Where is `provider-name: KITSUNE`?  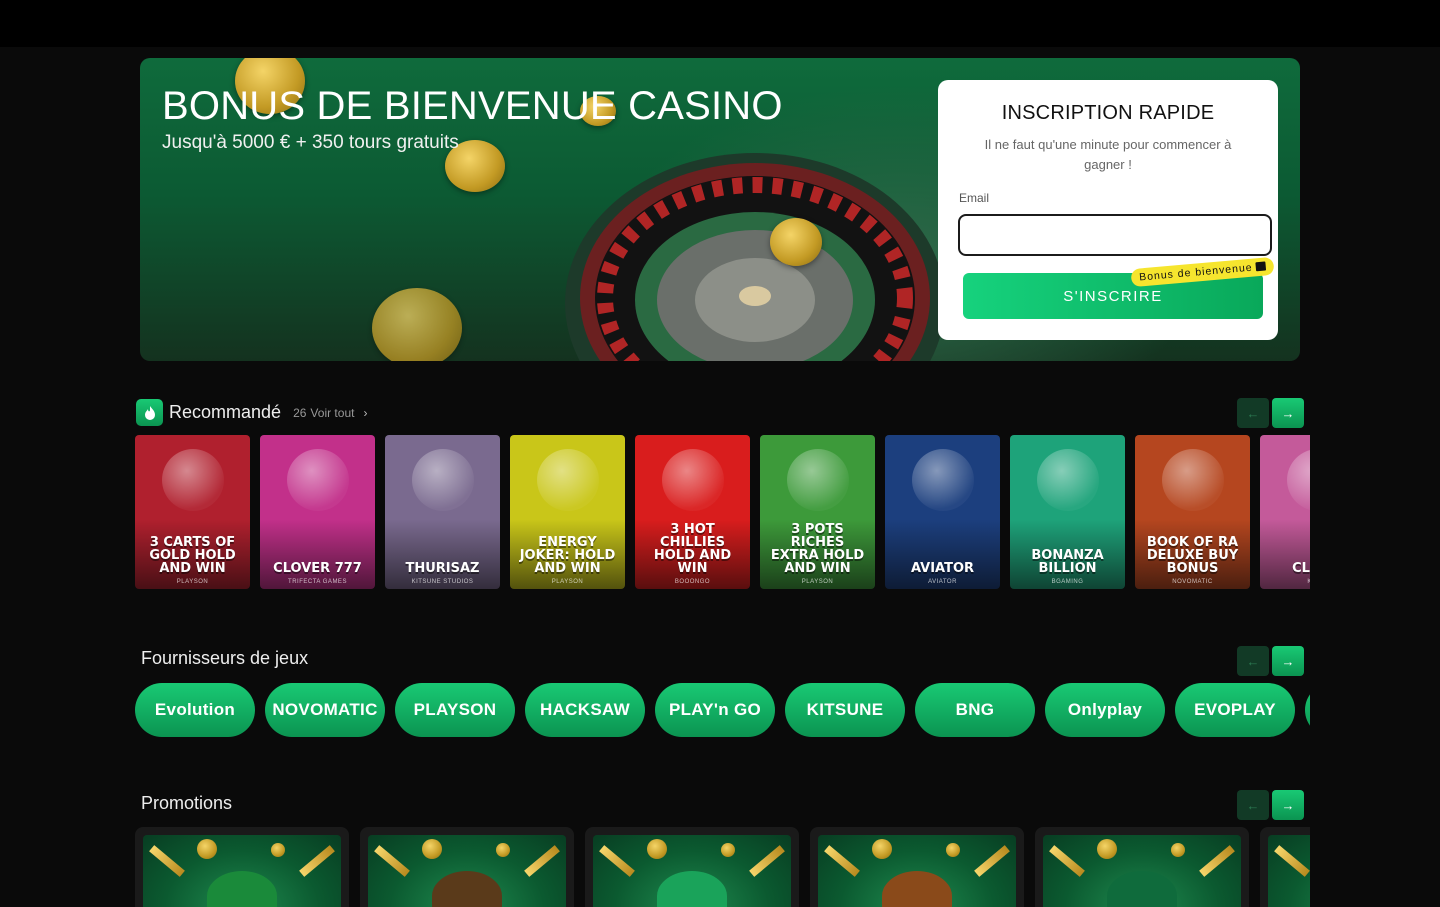 provider-name: KITSUNE is located at coordinates (845, 709).